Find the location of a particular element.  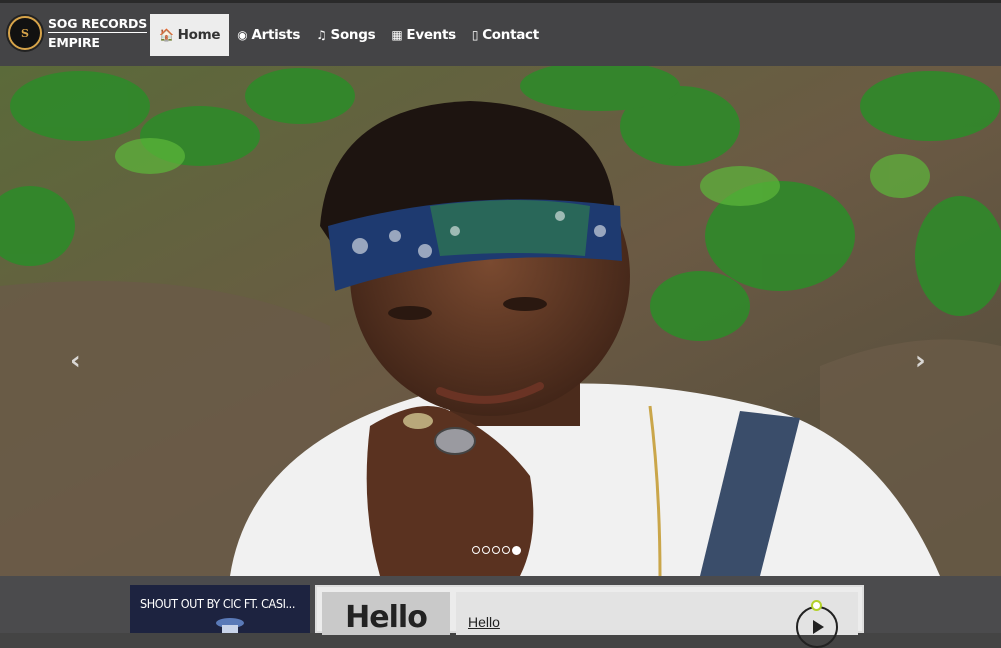

nav-item-label: Home is located at coordinates (199, 35).